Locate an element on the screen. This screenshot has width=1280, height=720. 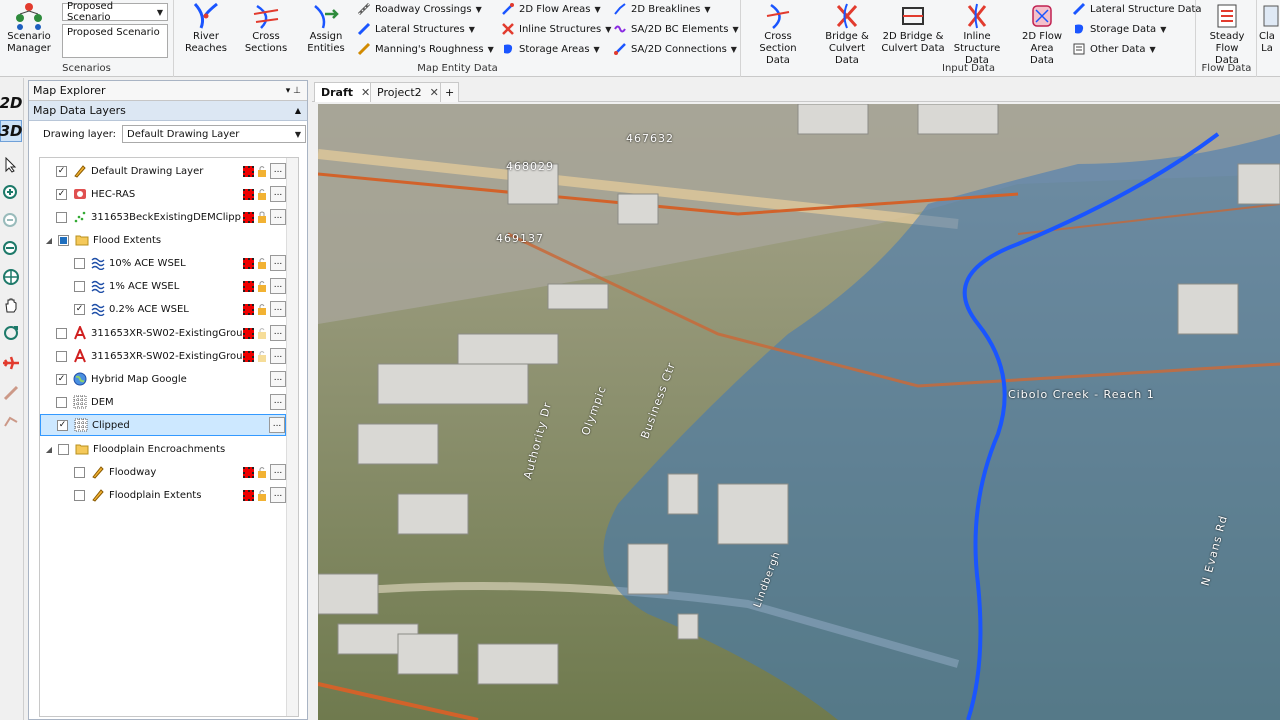
lateral-structure-data-button: Lateral Structure Data is located at coordinates (1137, 9).